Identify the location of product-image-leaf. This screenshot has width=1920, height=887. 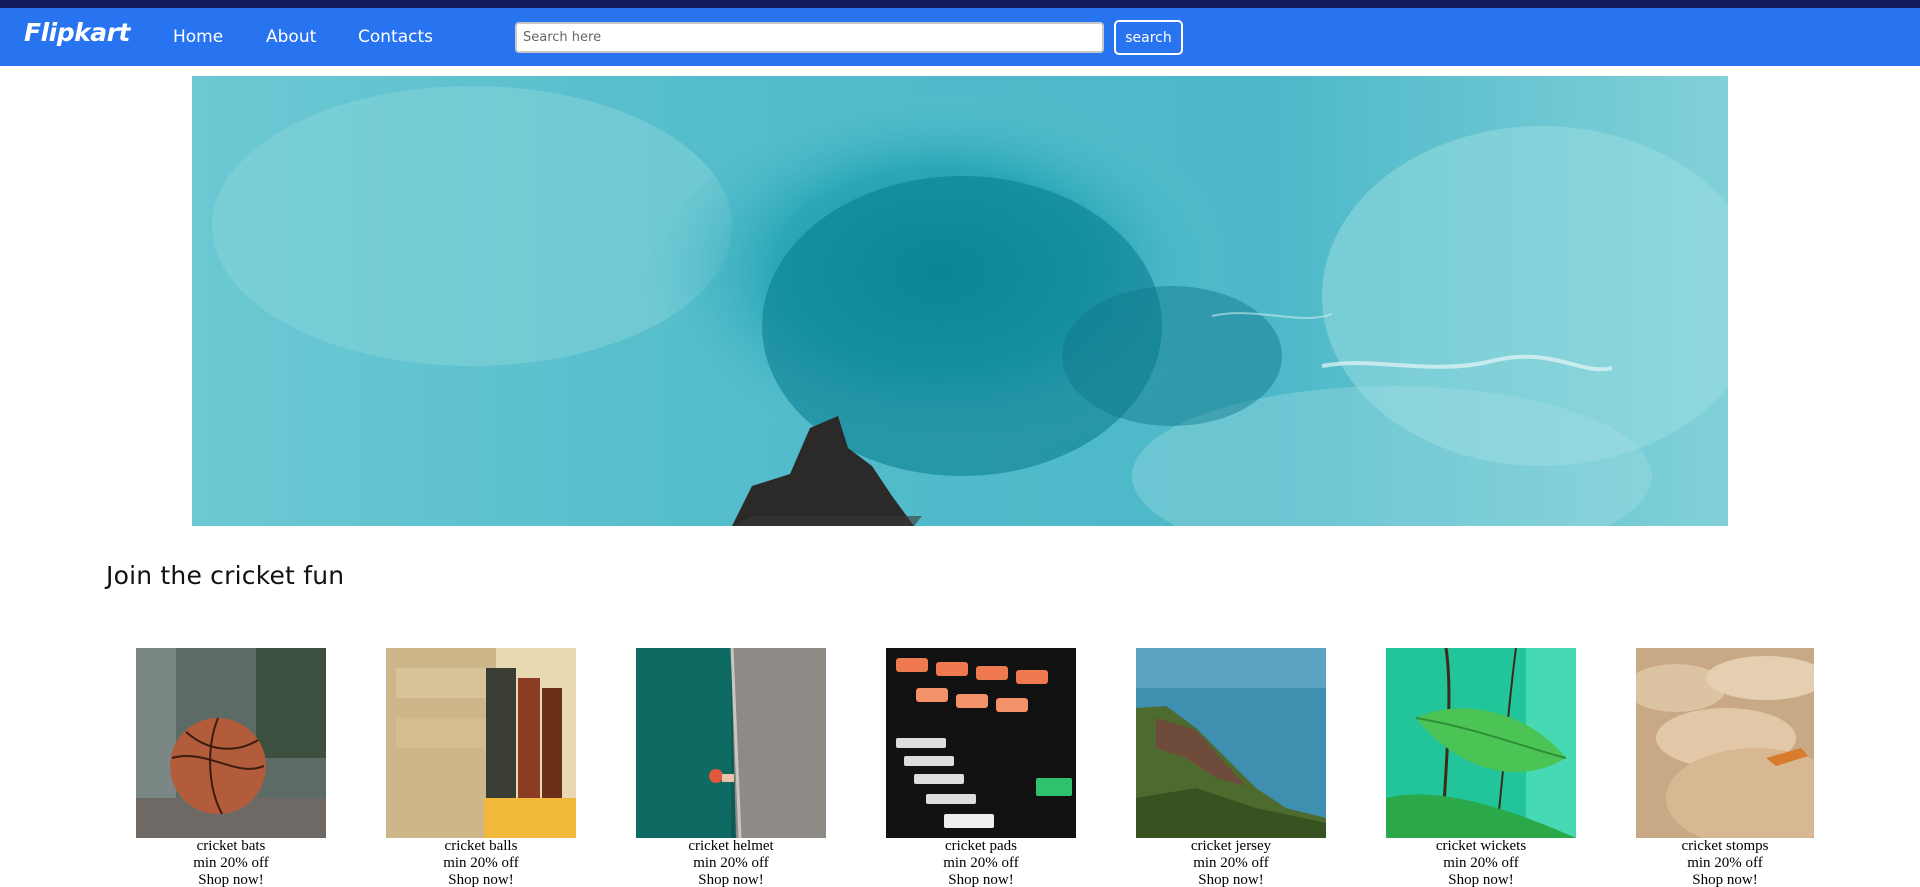
(1481, 743).